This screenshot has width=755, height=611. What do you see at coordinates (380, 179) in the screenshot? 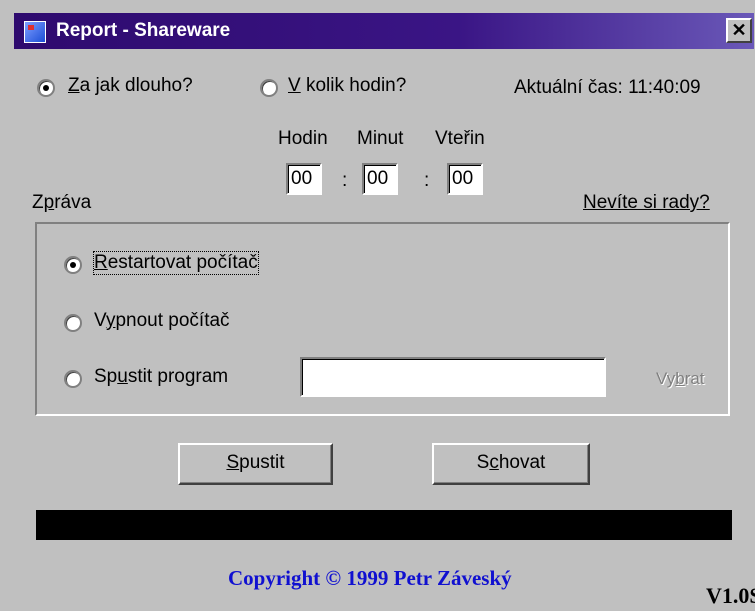
I see `minutes-input: 00` at bounding box center [380, 179].